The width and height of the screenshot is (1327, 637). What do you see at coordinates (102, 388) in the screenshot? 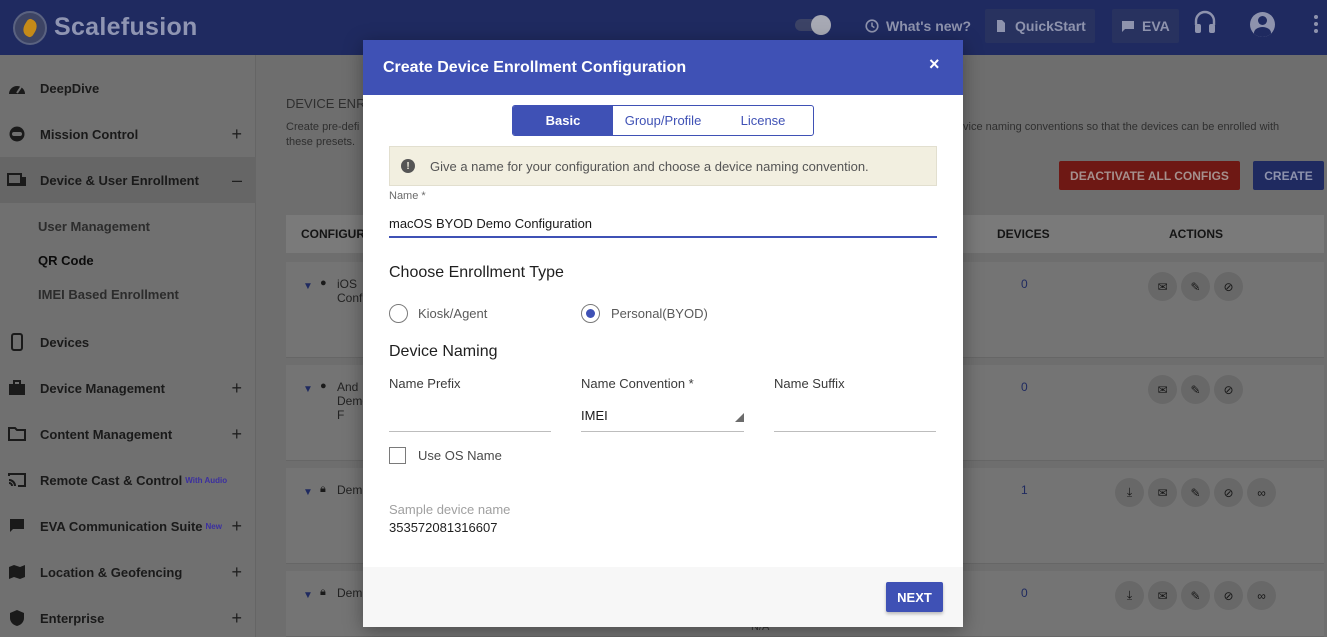
I see `sidebar-item-label: Device Management` at bounding box center [102, 388].